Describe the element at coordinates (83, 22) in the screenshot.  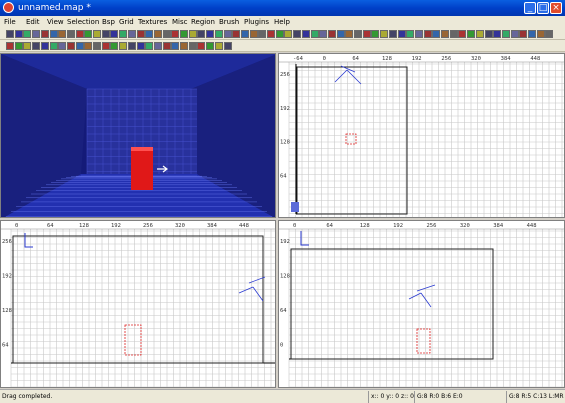
I see `menu-selection: Selection` at that location.